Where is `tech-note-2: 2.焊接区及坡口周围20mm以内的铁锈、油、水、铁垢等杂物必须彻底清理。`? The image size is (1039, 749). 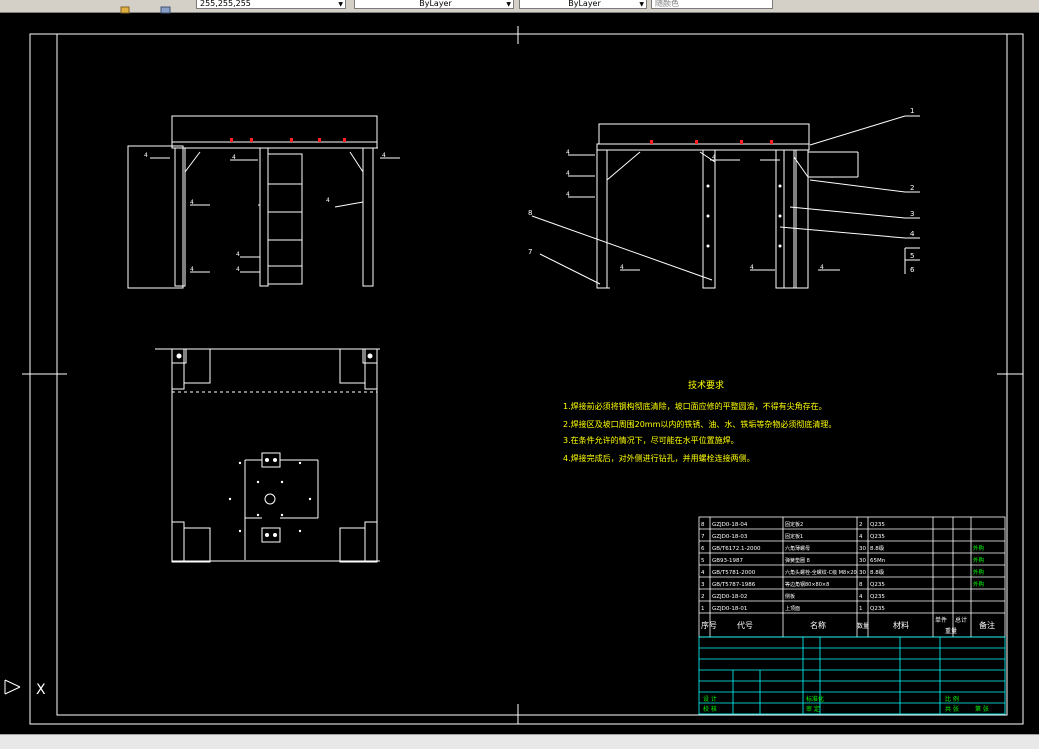 tech-note-2: 2.焊接区及坡口周围20mm以内的铁锈、油、水、铁垢等杂物必须彻底清理。 is located at coordinates (699, 424).